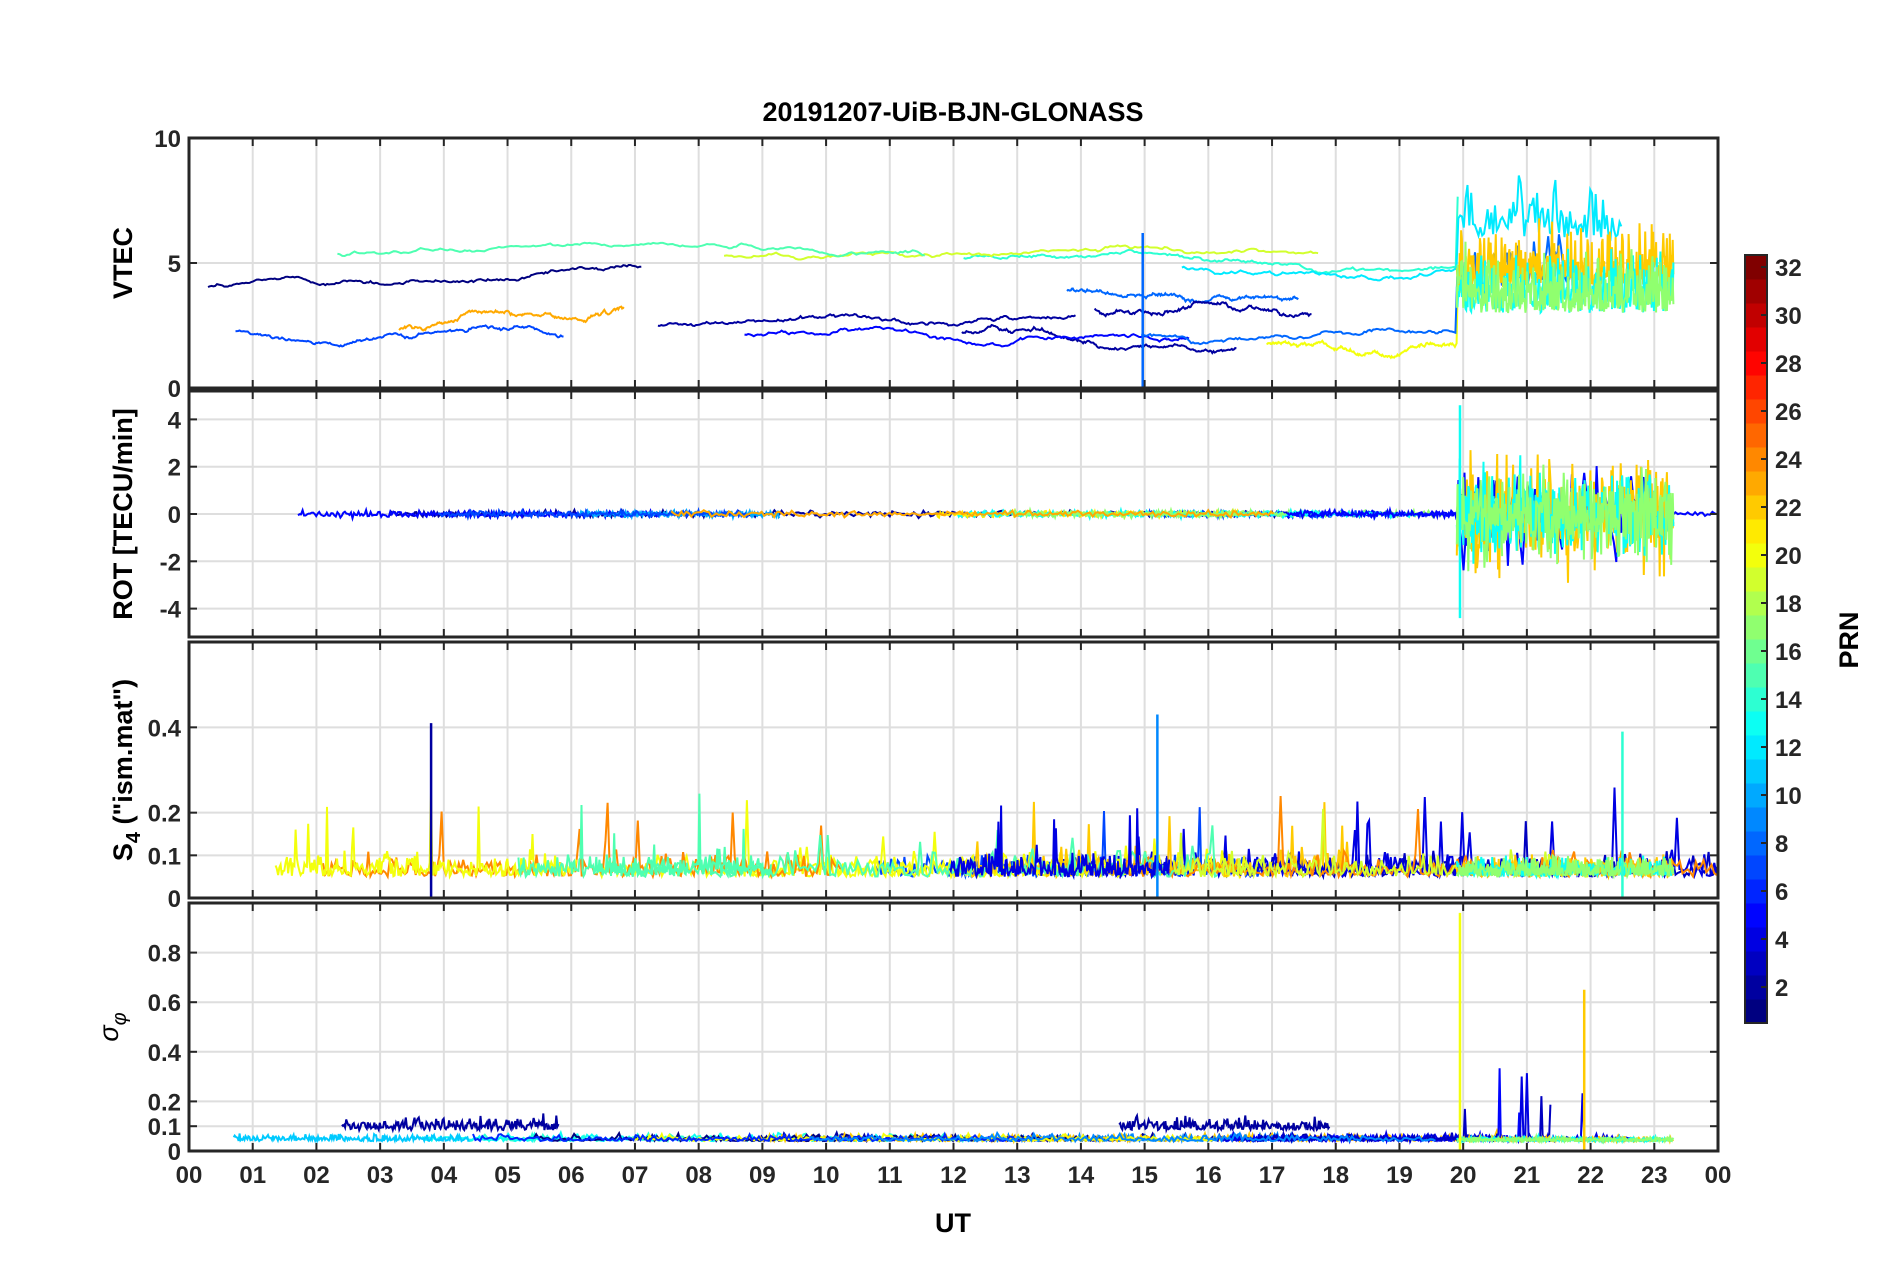 This screenshot has width=1902, height=1272. I want to click on x-tick-label: 18, so click(1335, 1175).